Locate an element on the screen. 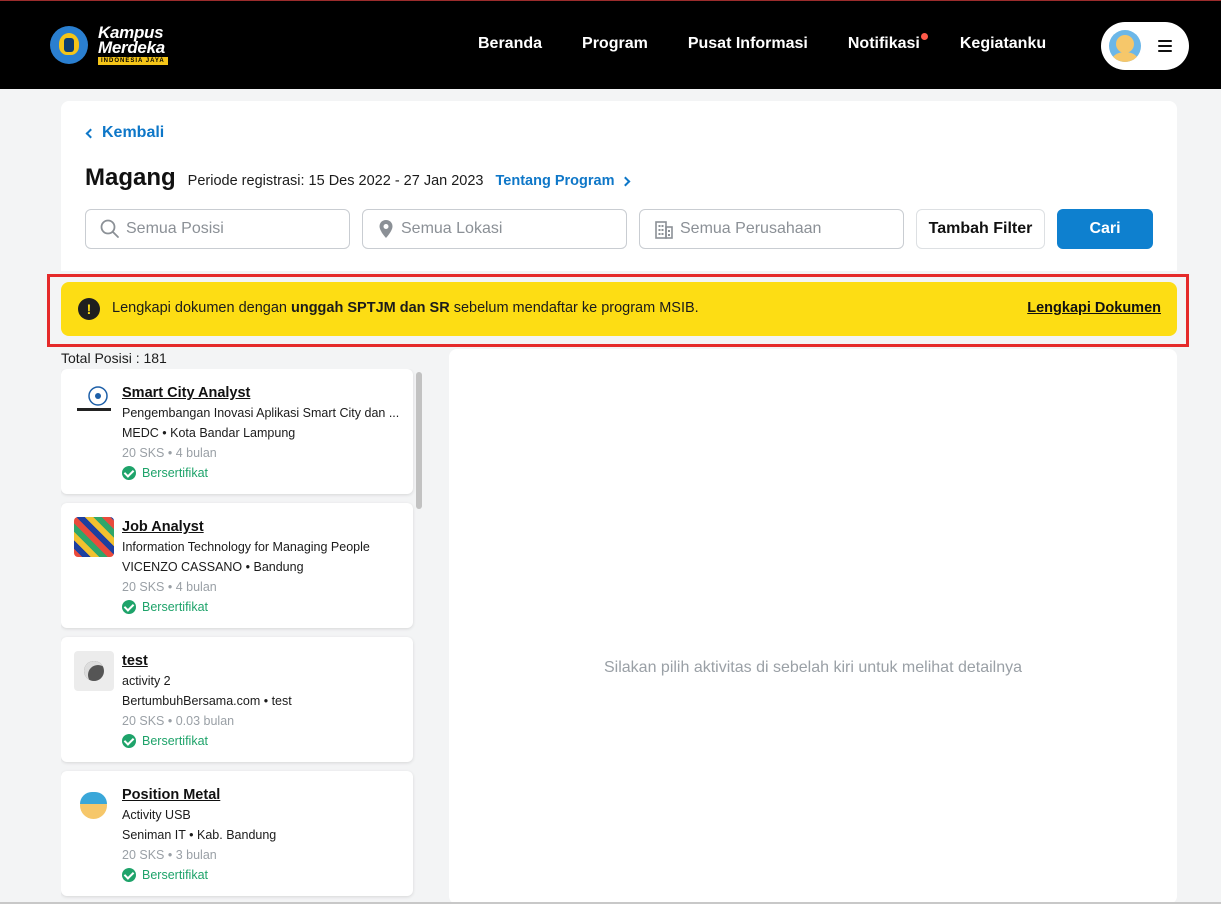 The width and height of the screenshot is (1221, 904). notification-dot-icon is located at coordinates (924, 36).